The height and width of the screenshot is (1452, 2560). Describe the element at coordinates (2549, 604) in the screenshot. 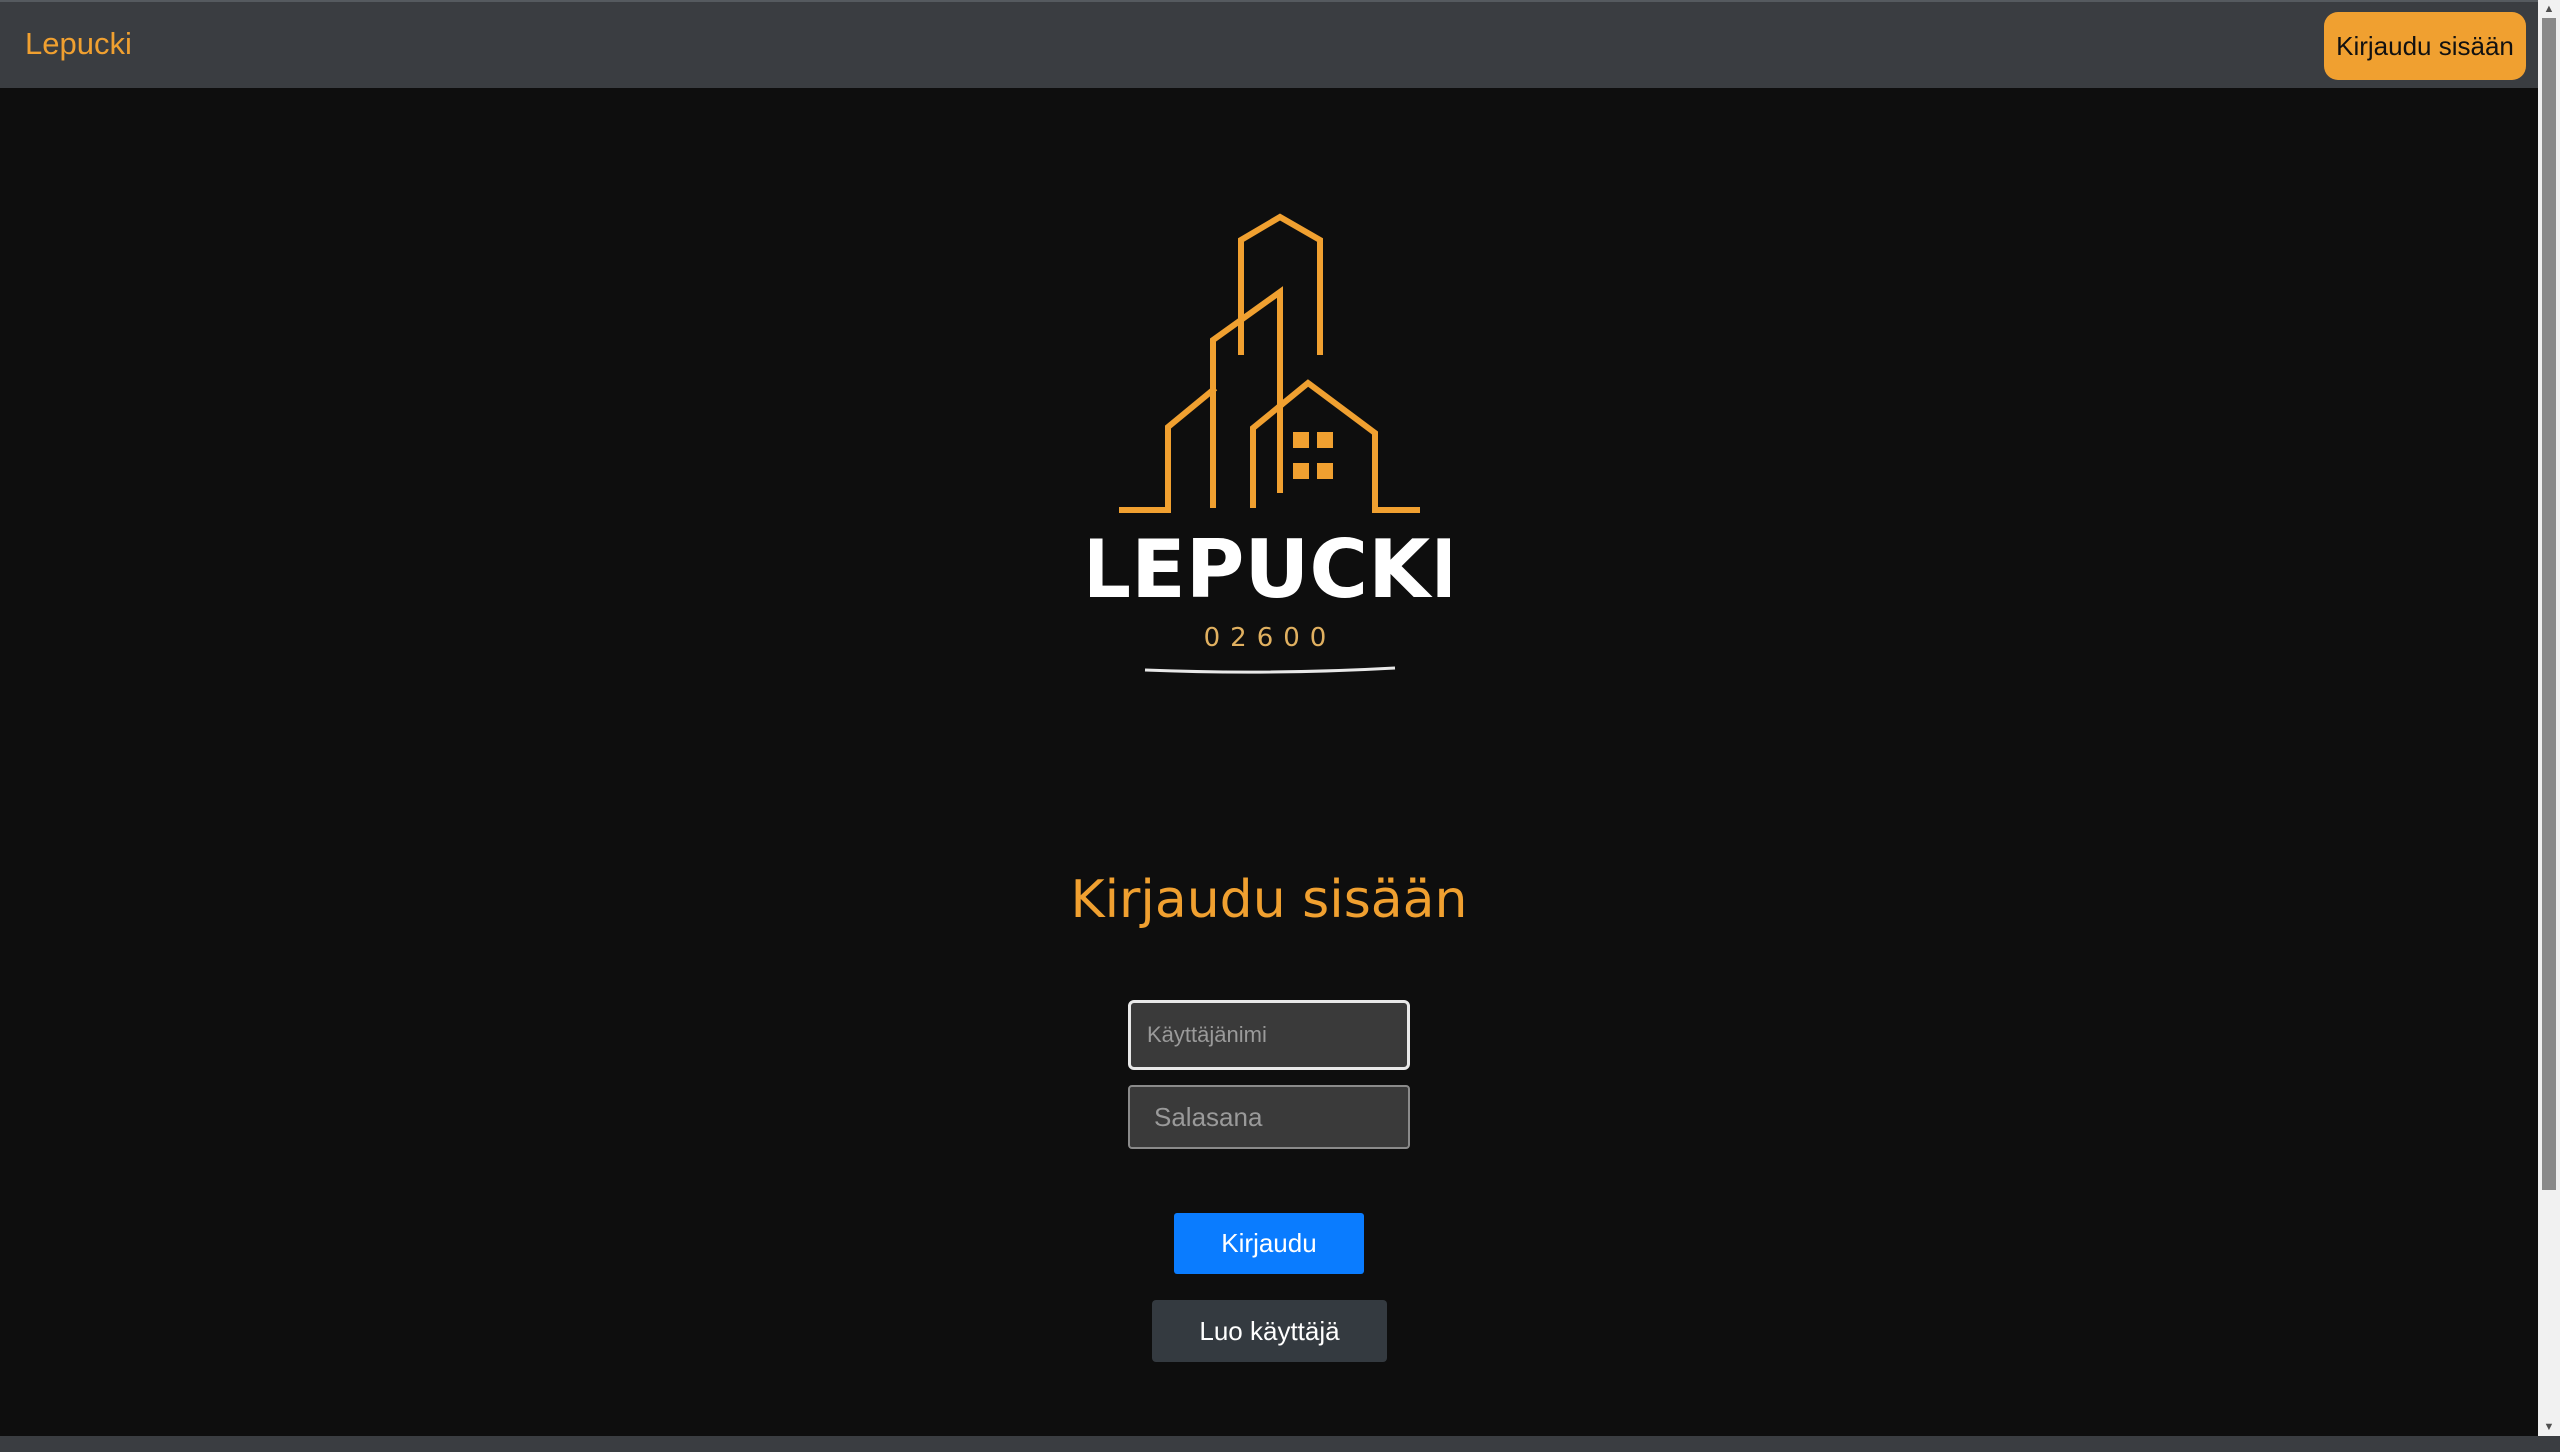

I see `scrollbar-thumb` at that location.